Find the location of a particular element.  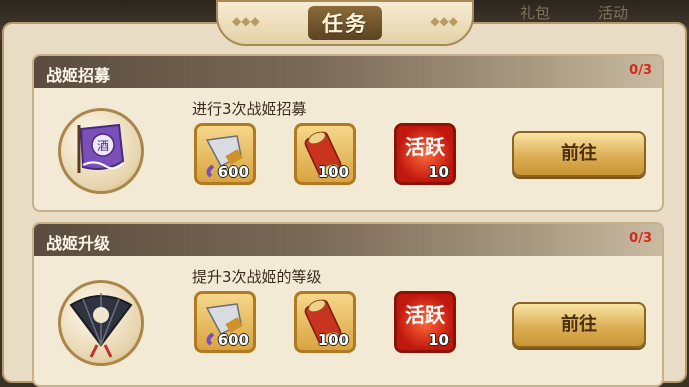

svg-text: 酒 is located at coordinates (103, 146).